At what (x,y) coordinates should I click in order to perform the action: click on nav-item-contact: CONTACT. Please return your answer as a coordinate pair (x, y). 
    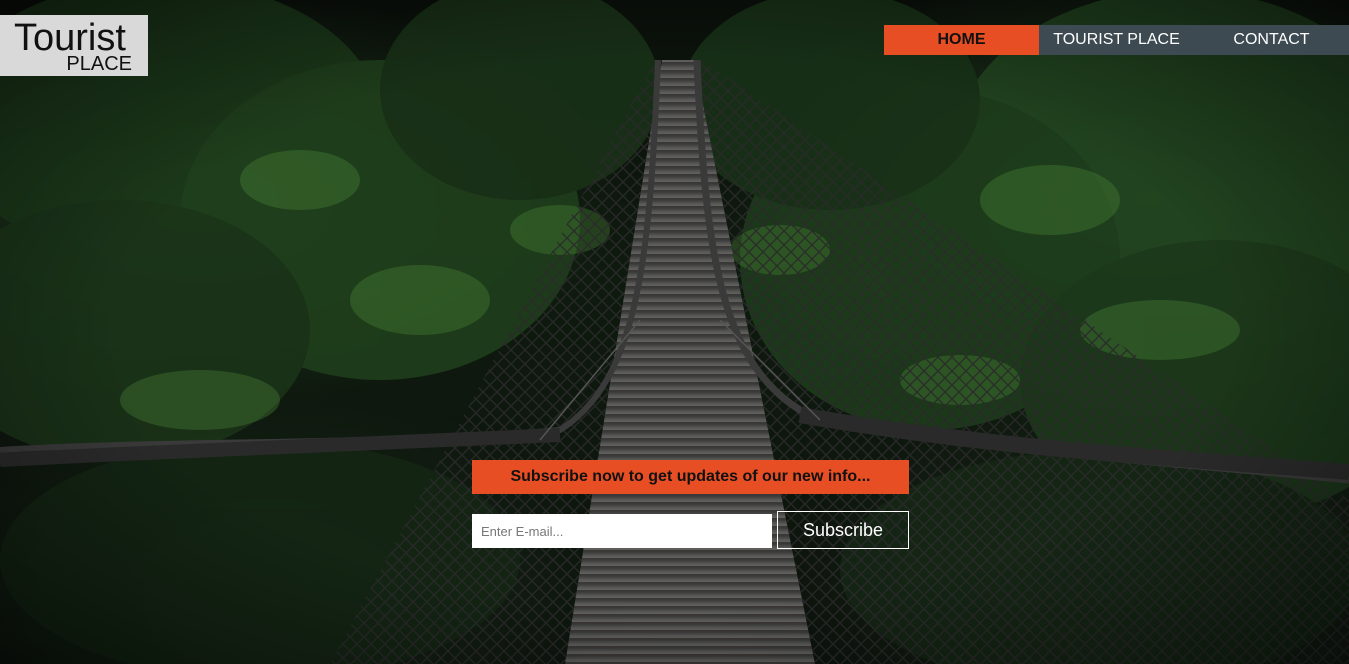
    Looking at the image, I should click on (1271, 40).